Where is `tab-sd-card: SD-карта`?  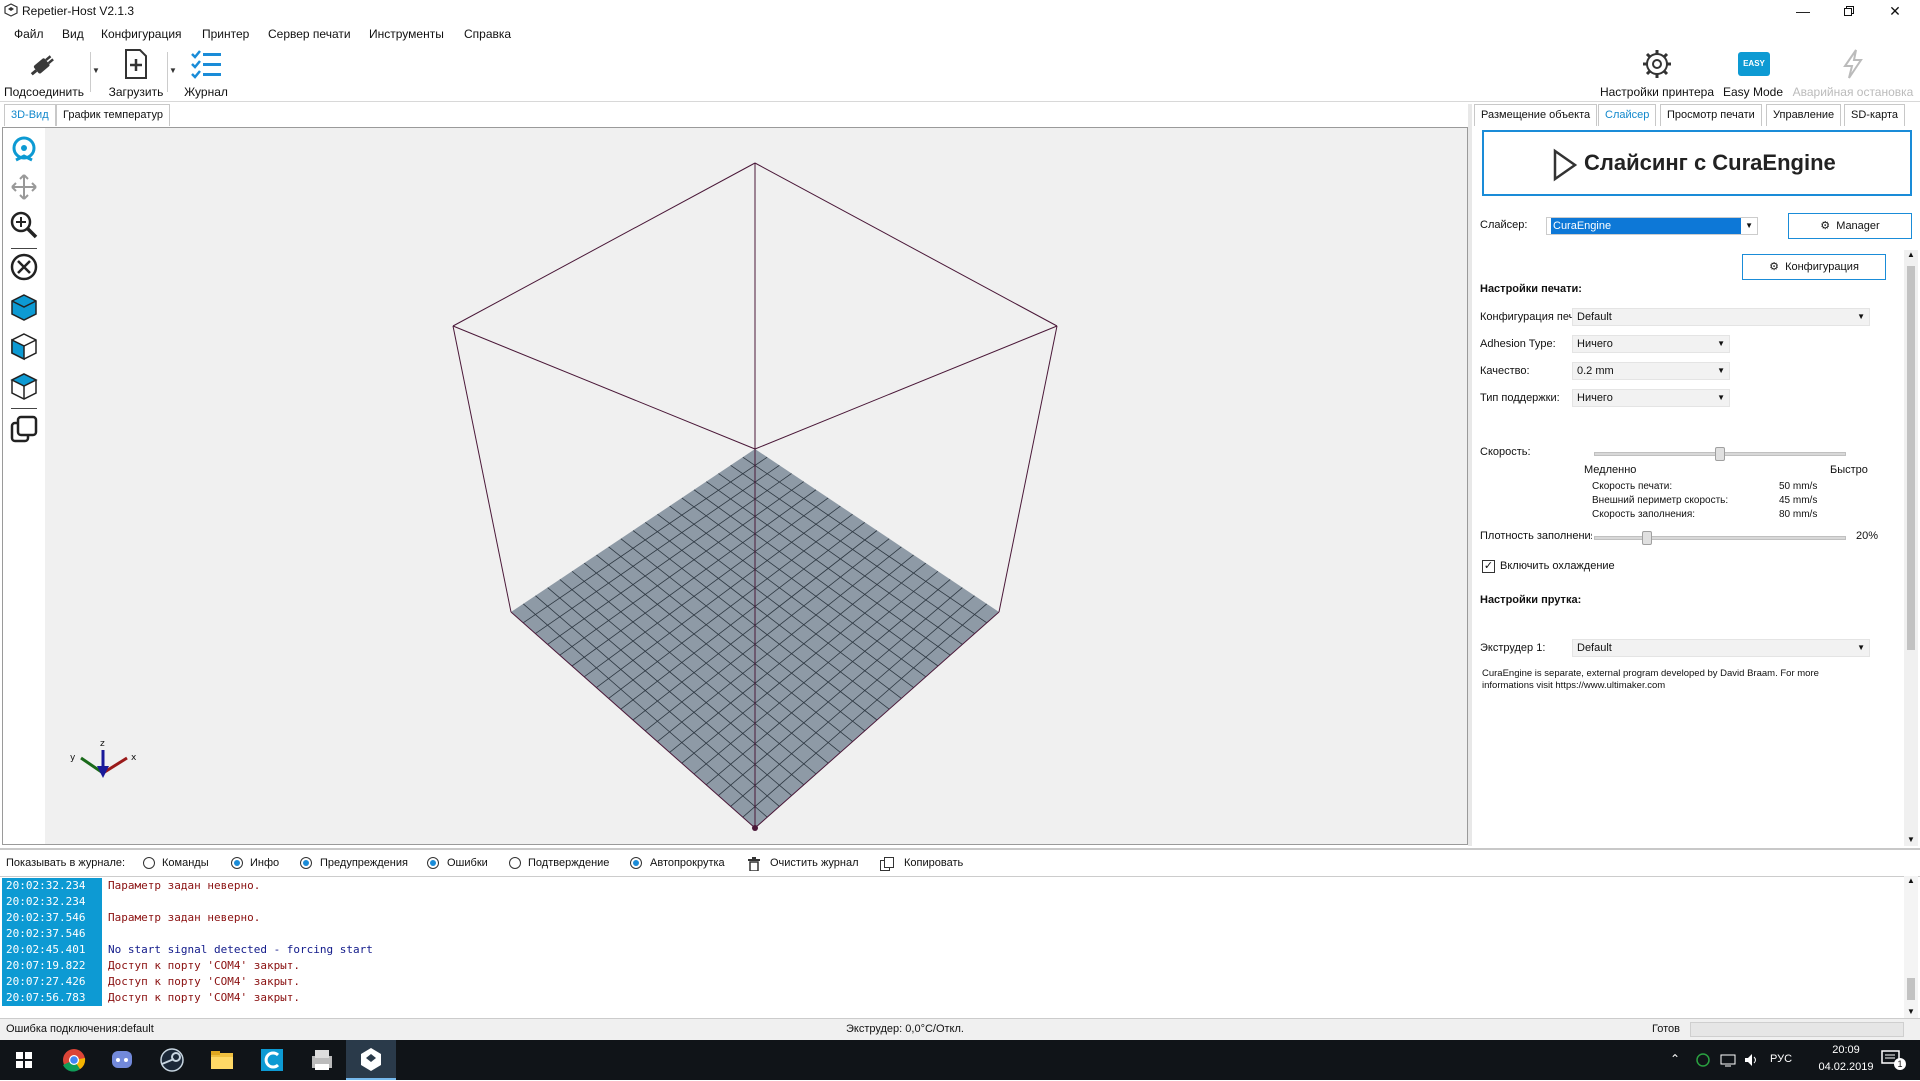 tab-sd-card: SD-карта is located at coordinates (1875, 115).